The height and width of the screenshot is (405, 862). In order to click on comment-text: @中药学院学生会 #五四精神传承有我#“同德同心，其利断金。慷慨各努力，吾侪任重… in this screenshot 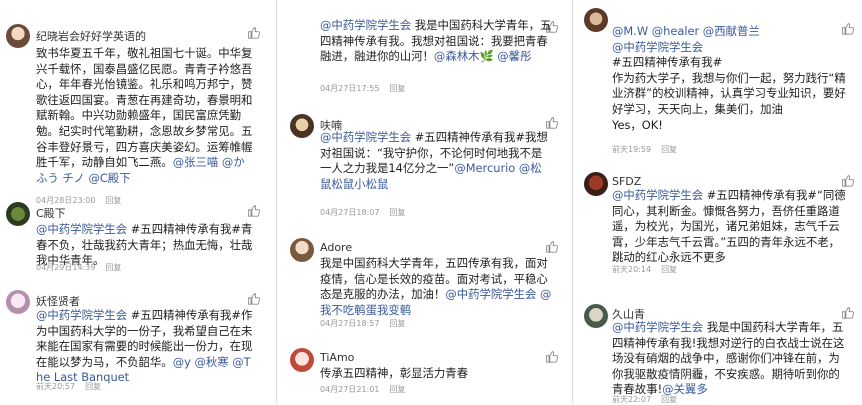, I will do `click(730, 227)`.